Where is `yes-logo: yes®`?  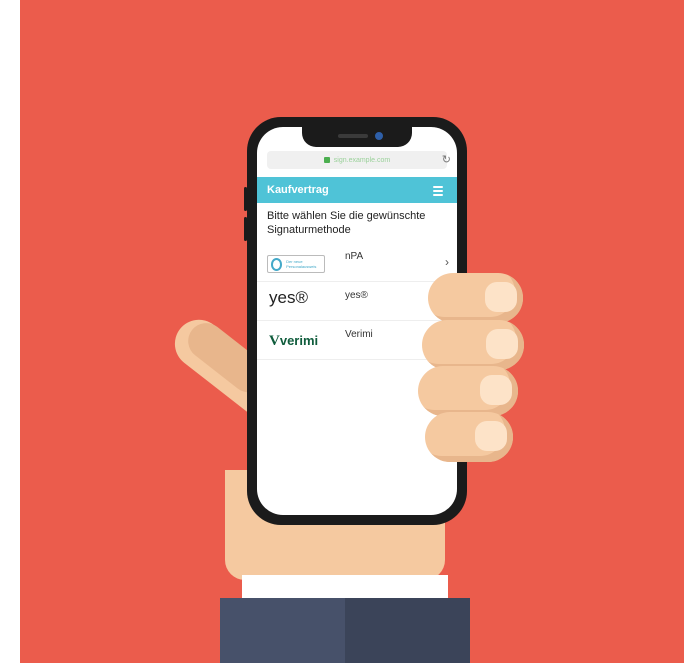
yes-logo: yes® is located at coordinates (288, 297).